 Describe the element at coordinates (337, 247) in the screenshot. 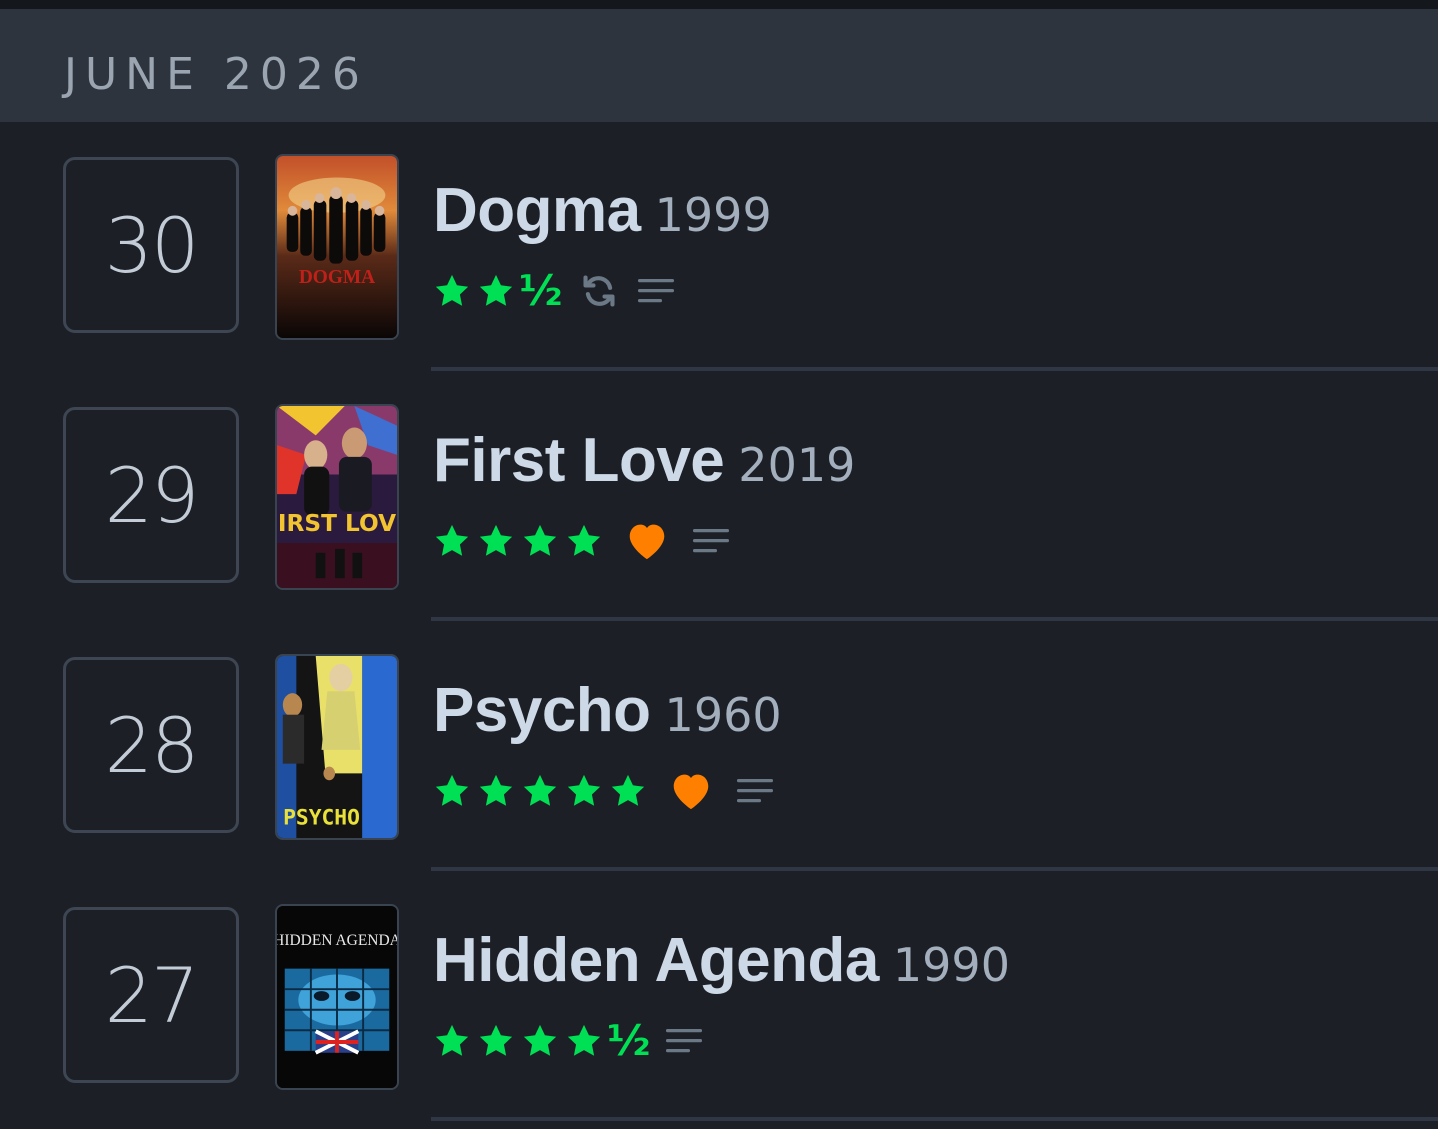

I see `film-poster: DOGMA` at that location.